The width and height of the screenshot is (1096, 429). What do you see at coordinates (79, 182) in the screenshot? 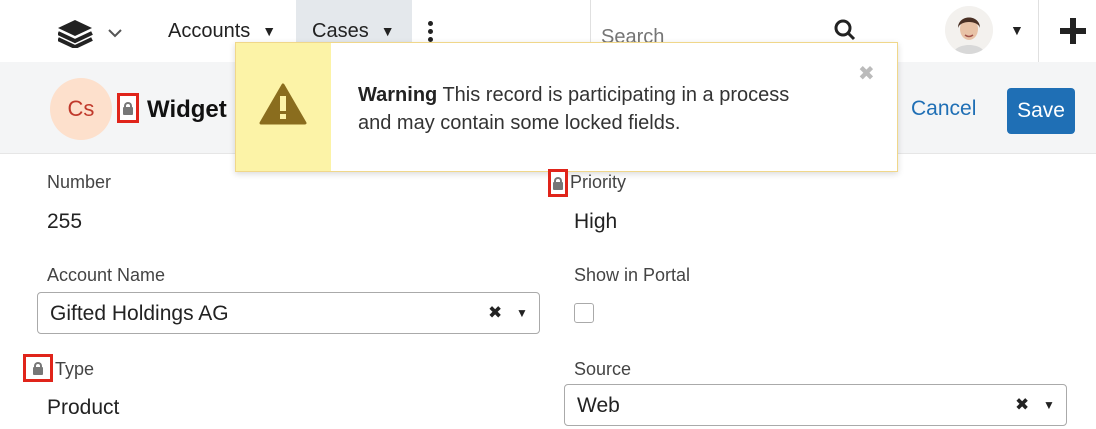
I see `field-label-number: Number` at bounding box center [79, 182].